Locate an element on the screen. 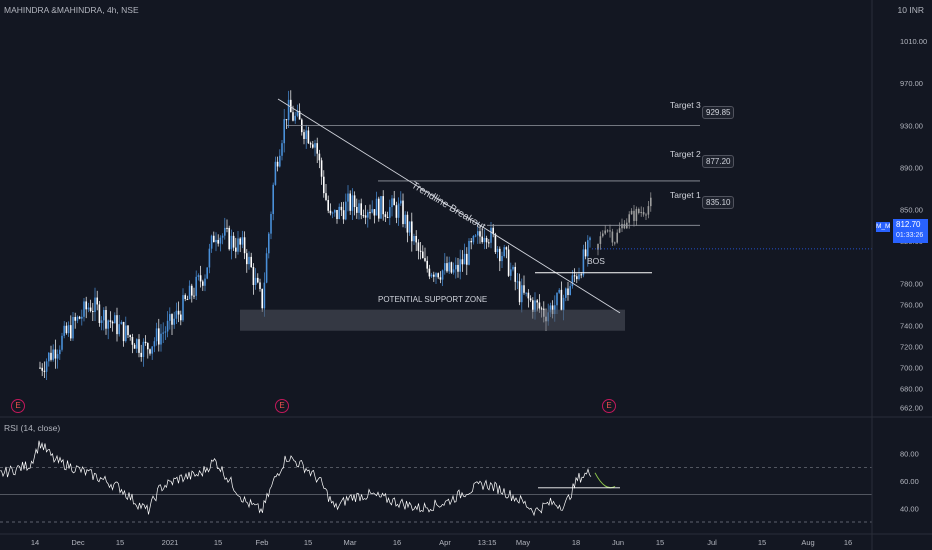 Image resolution: width=932 pixels, height=550 pixels. x-tick-label: 16 is located at coordinates (397, 542).